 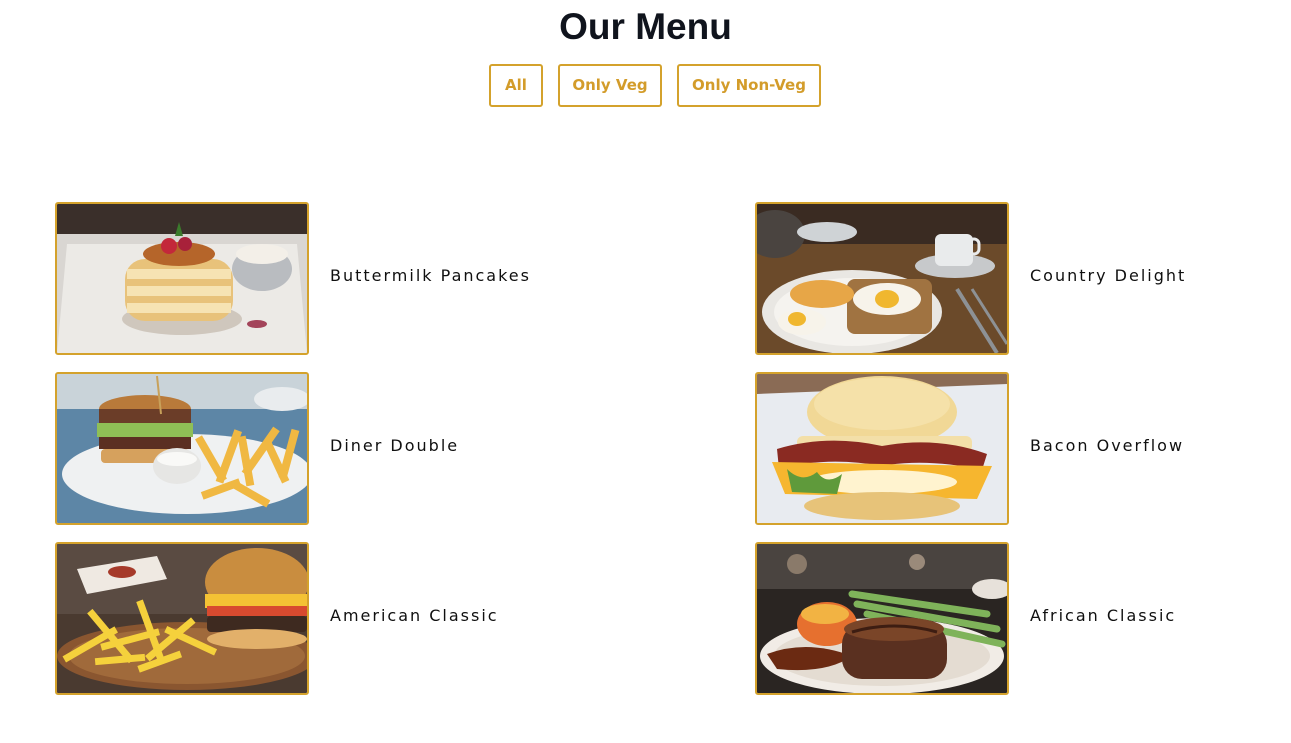 I want to click on menu-item-name: Buttermilk Pancakes, so click(x=430, y=275).